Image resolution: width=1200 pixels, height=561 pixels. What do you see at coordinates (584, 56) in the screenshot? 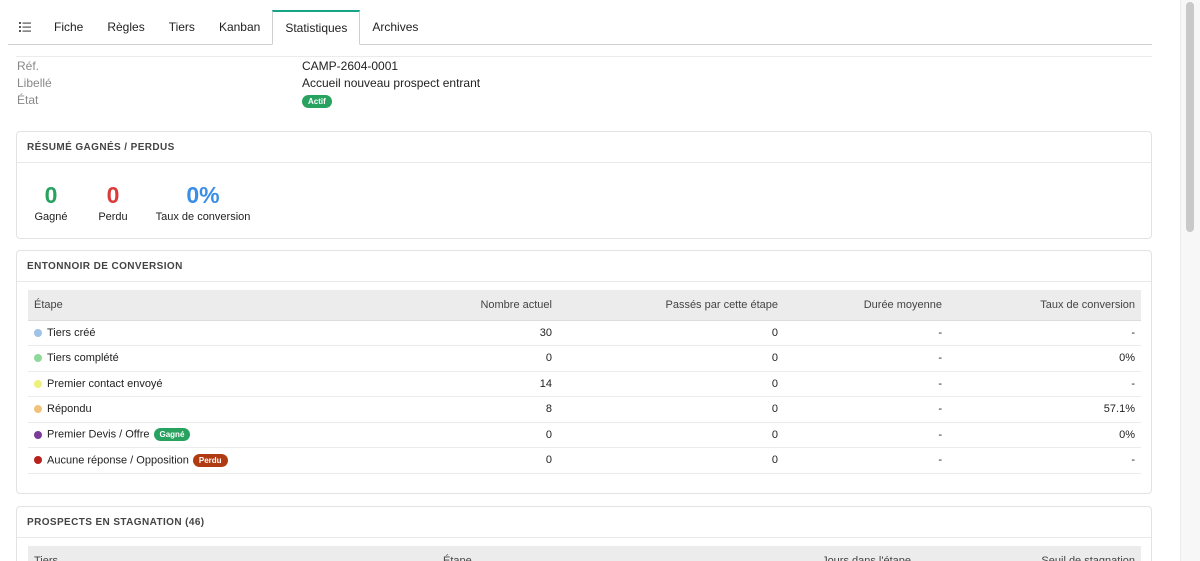
I see `divider` at bounding box center [584, 56].